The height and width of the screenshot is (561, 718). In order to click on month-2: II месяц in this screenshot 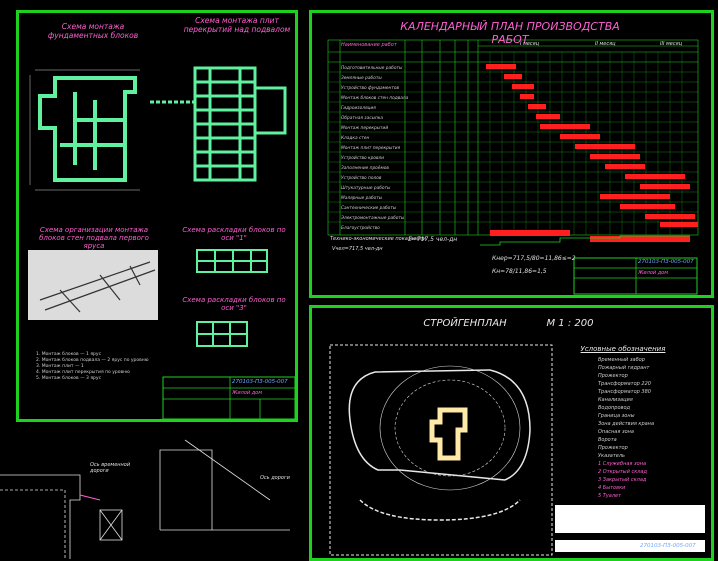, I will do `click(605, 44)`.